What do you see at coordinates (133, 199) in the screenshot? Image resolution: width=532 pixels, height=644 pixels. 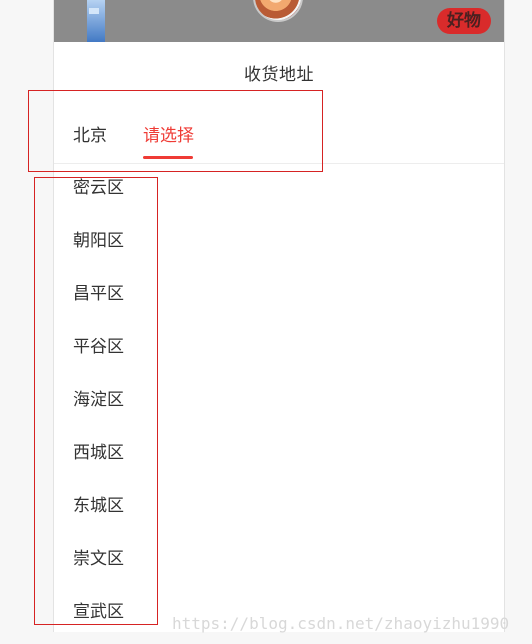 I see `district-item-miyun: 密云区` at bounding box center [133, 199].